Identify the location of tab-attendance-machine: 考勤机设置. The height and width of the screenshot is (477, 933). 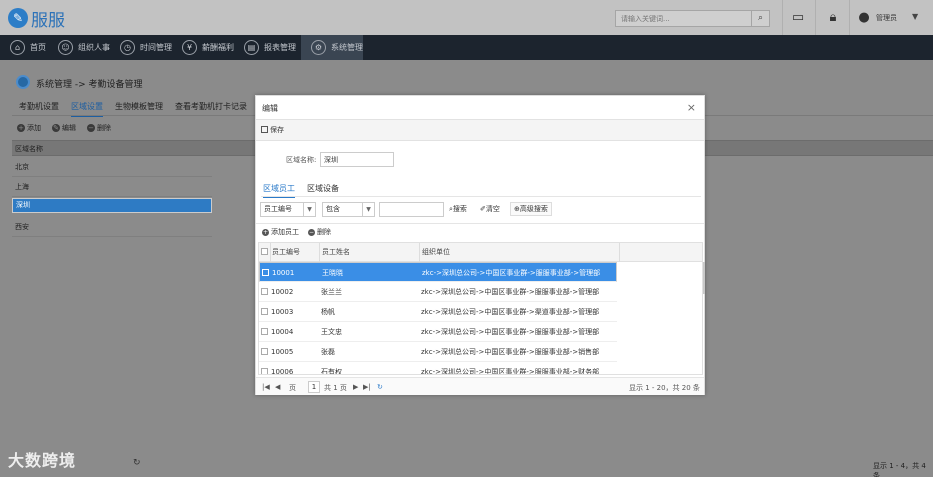
(39, 106).